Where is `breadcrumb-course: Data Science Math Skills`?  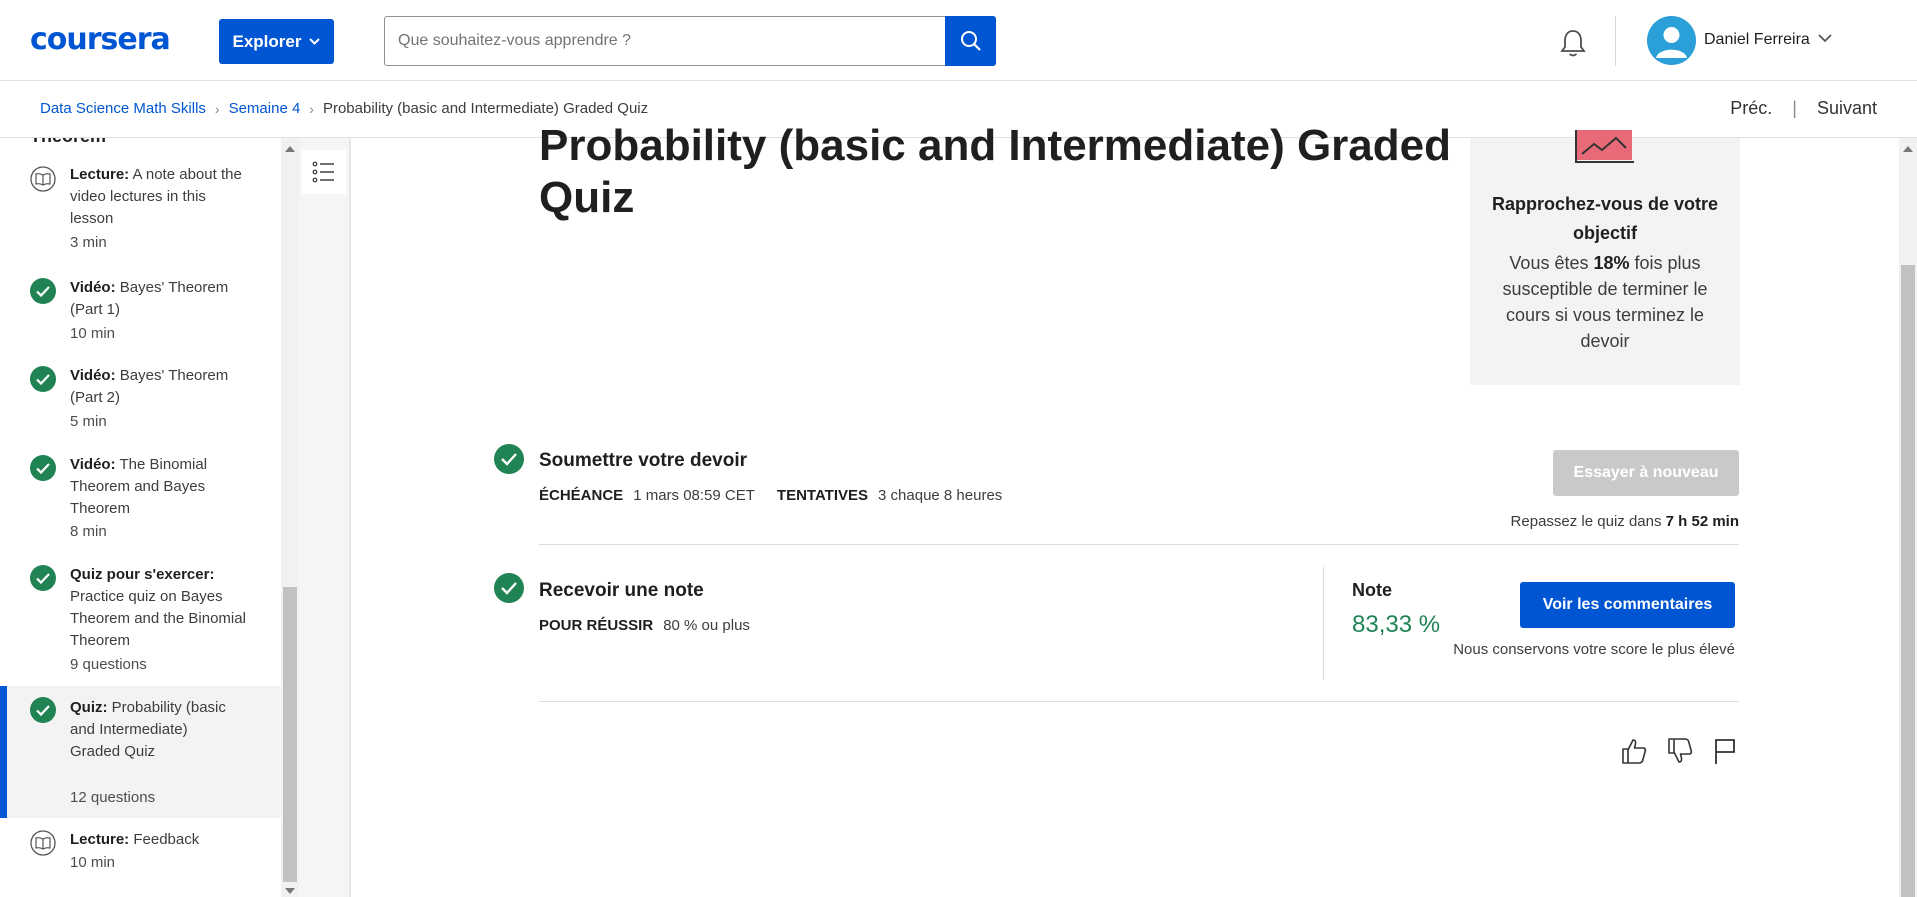
breadcrumb-course: Data Science Math Skills is located at coordinates (123, 108).